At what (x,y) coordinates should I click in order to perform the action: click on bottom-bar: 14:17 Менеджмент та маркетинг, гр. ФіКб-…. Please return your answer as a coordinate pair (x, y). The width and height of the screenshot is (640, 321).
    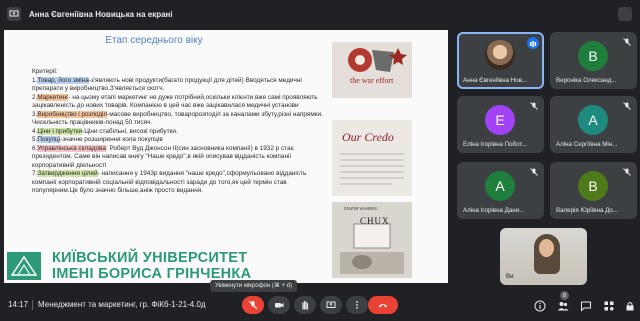
    Looking at the image, I should click on (320, 306).